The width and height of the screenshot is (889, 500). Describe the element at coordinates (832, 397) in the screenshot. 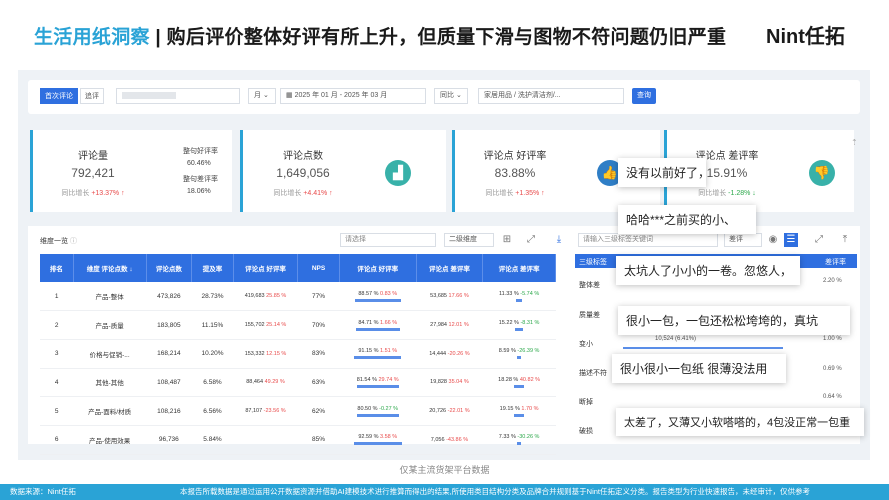

I see `tag-value: 0.64 %` at that location.